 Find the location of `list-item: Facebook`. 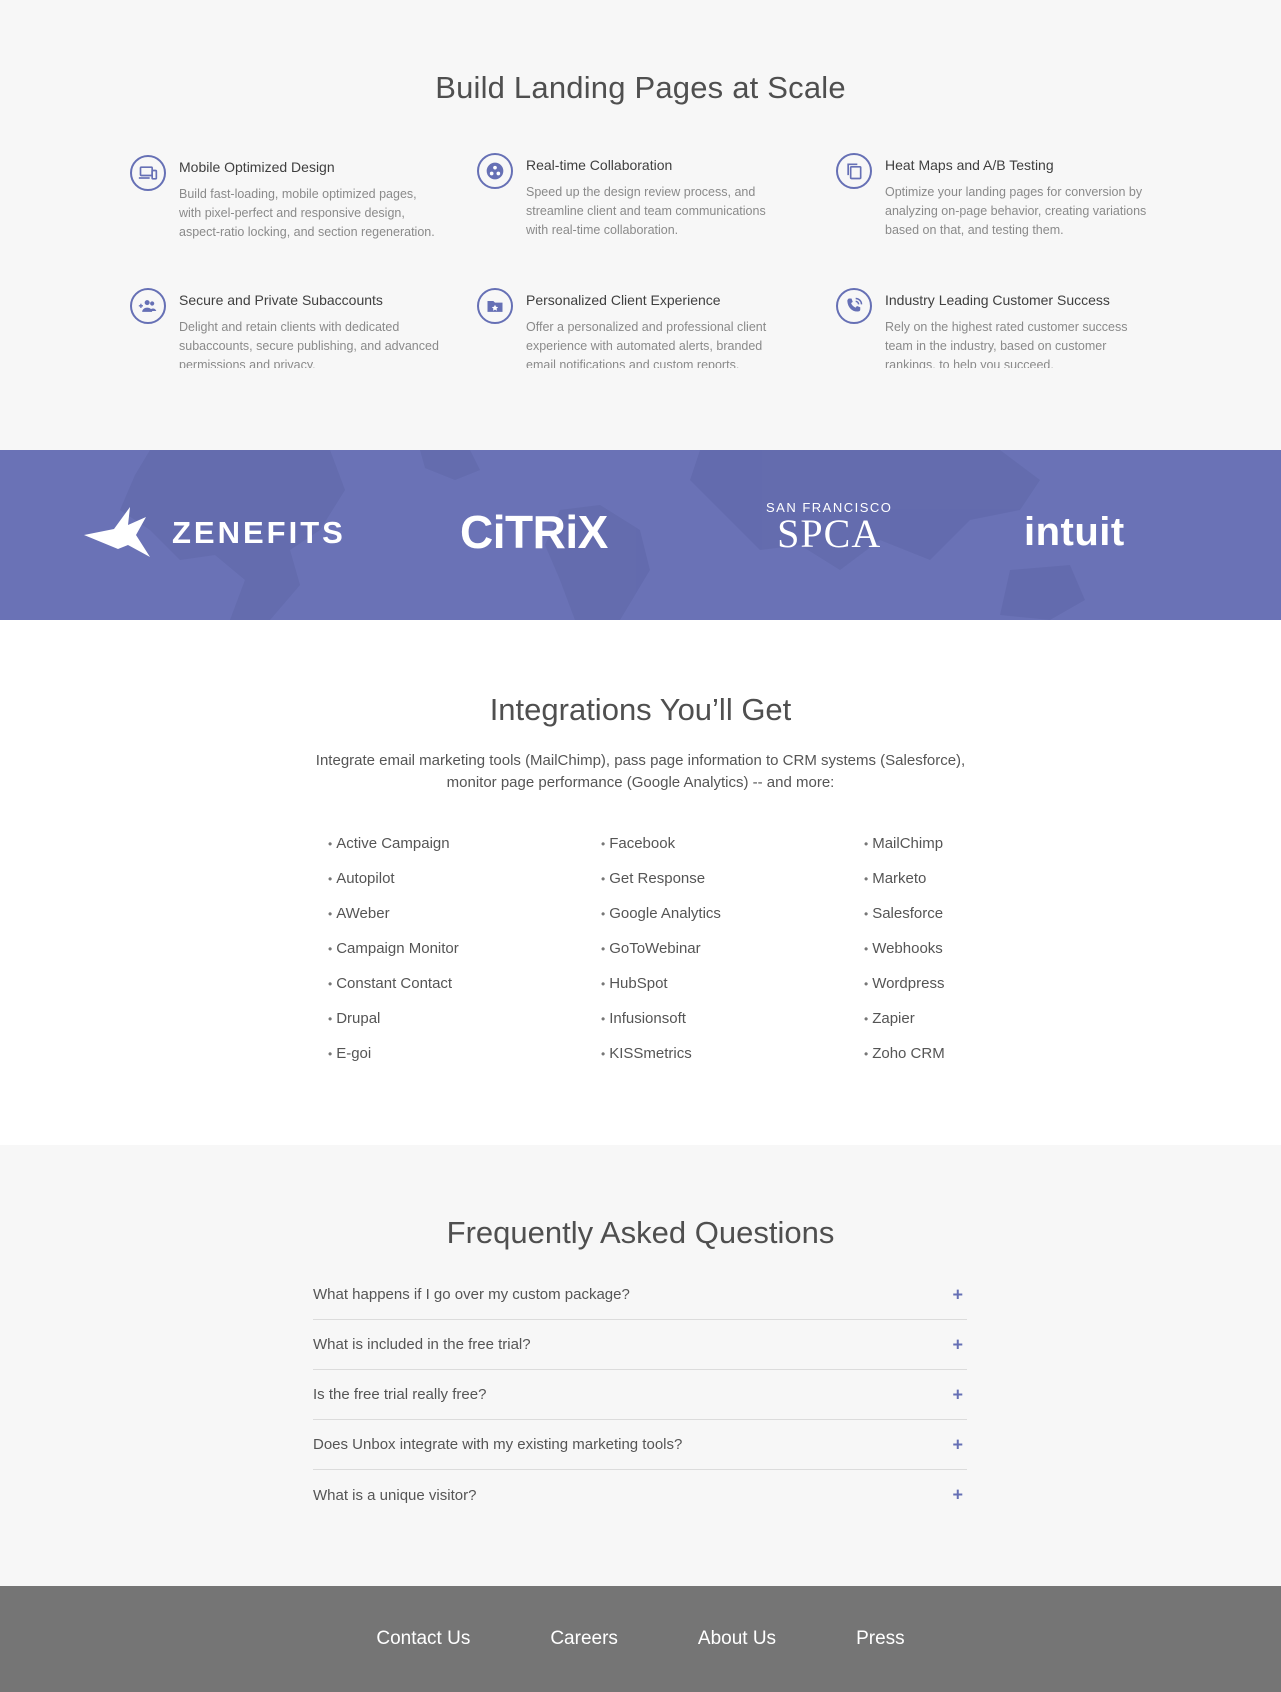

list-item: Facebook is located at coordinates (716, 852).